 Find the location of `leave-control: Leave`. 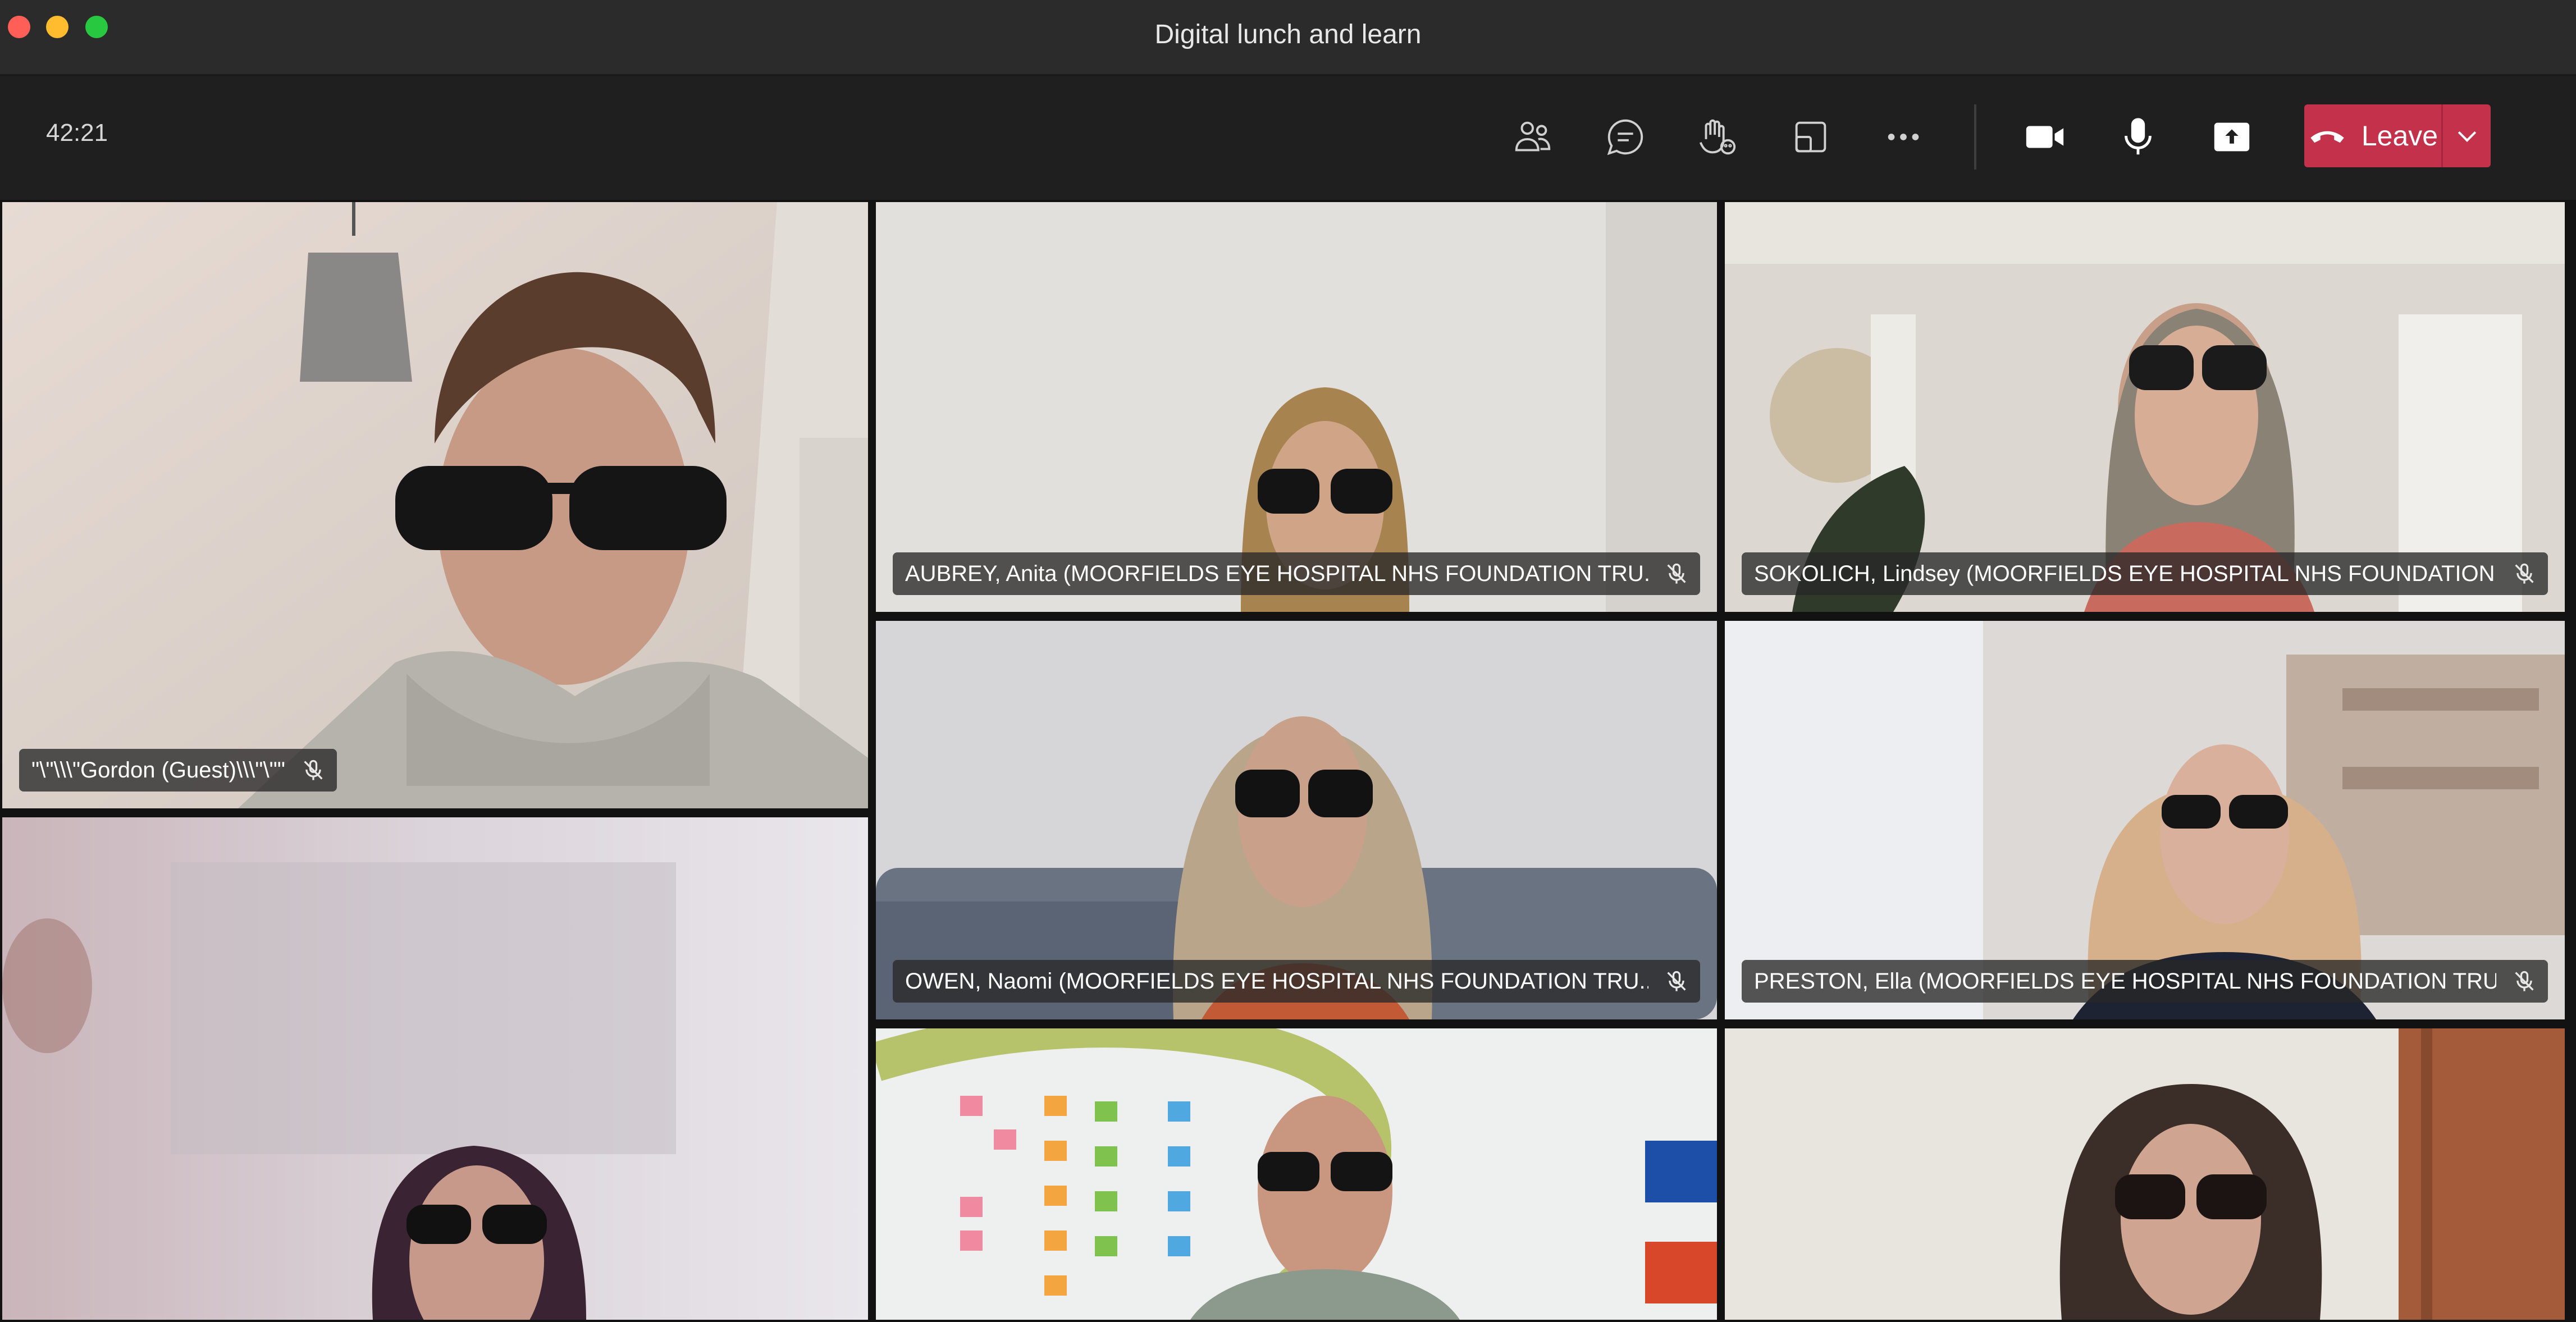

leave-control: Leave is located at coordinates (2397, 135).